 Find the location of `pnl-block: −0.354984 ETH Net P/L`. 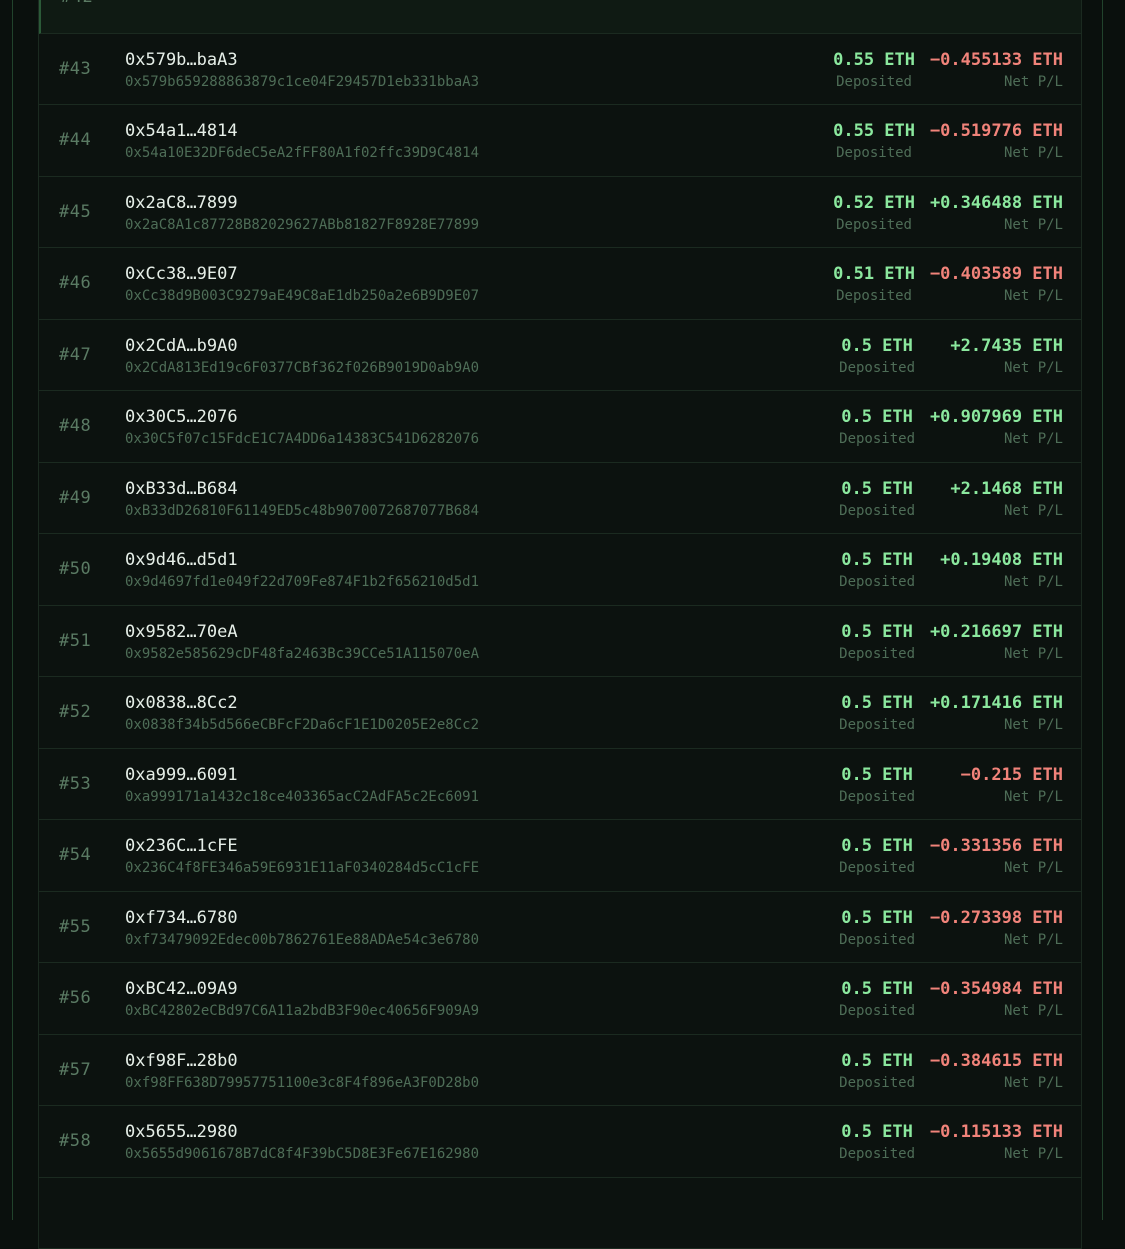

pnl-block: −0.354984 ETH Net P/L is located at coordinates (996, 999).